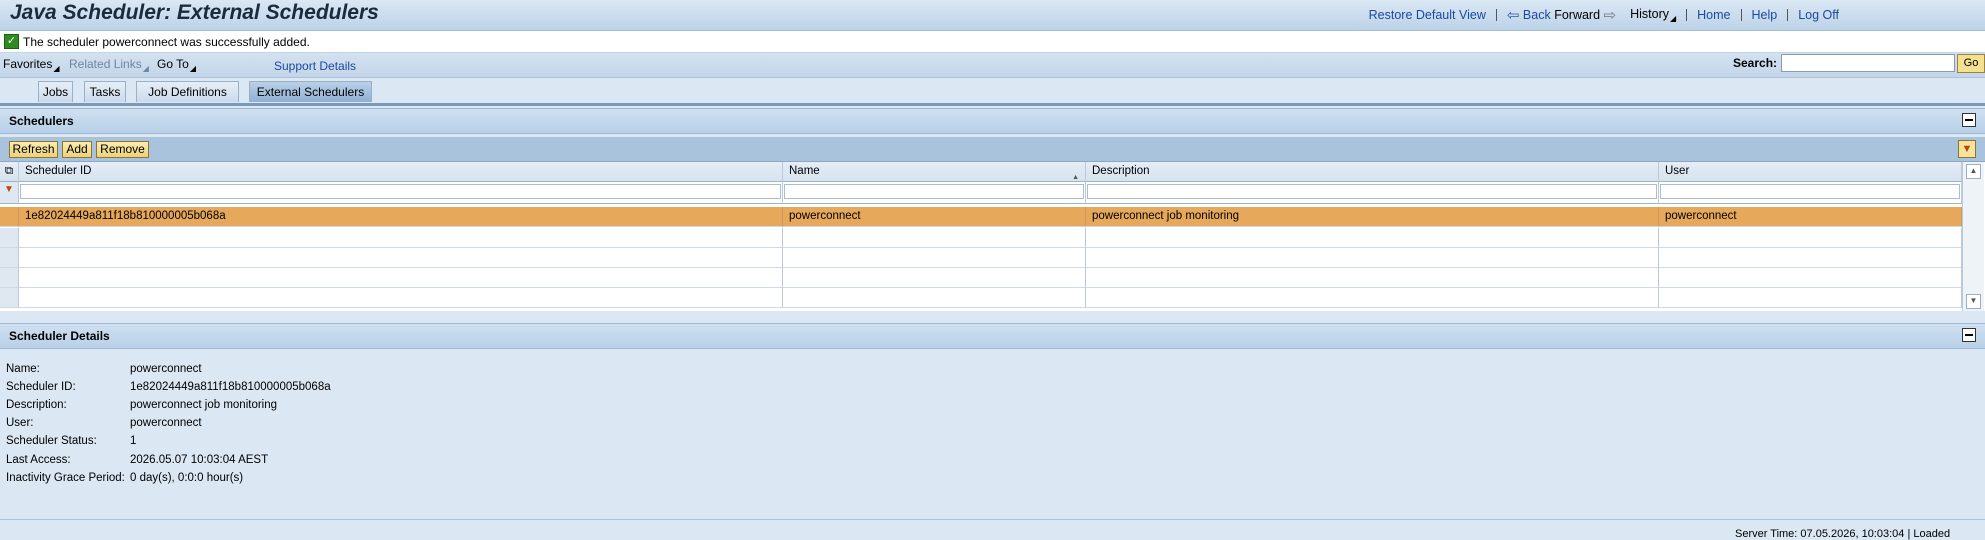  Describe the element at coordinates (173, 64) in the screenshot. I see `go-to-label: Go To` at that location.